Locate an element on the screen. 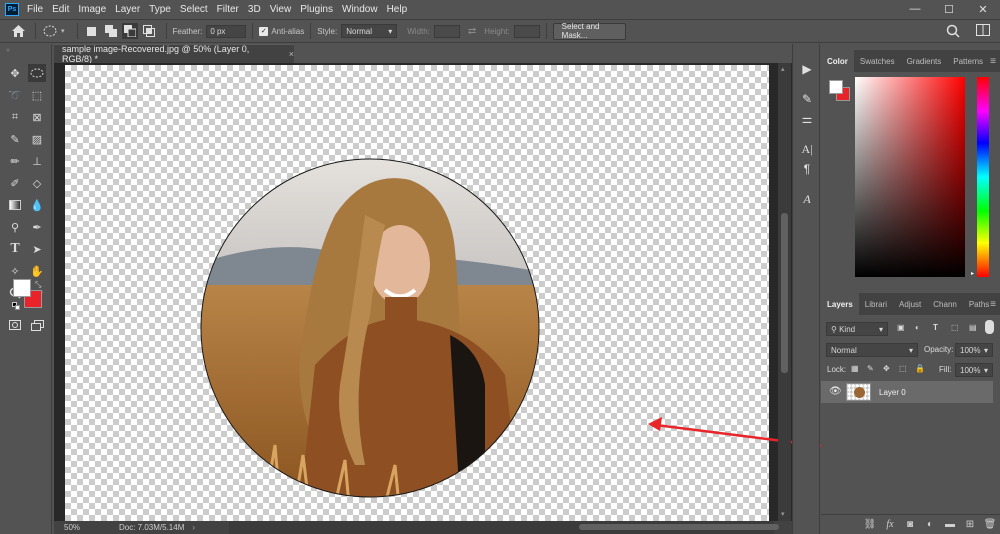  quick-mask-icon is located at coordinates (15, 325).